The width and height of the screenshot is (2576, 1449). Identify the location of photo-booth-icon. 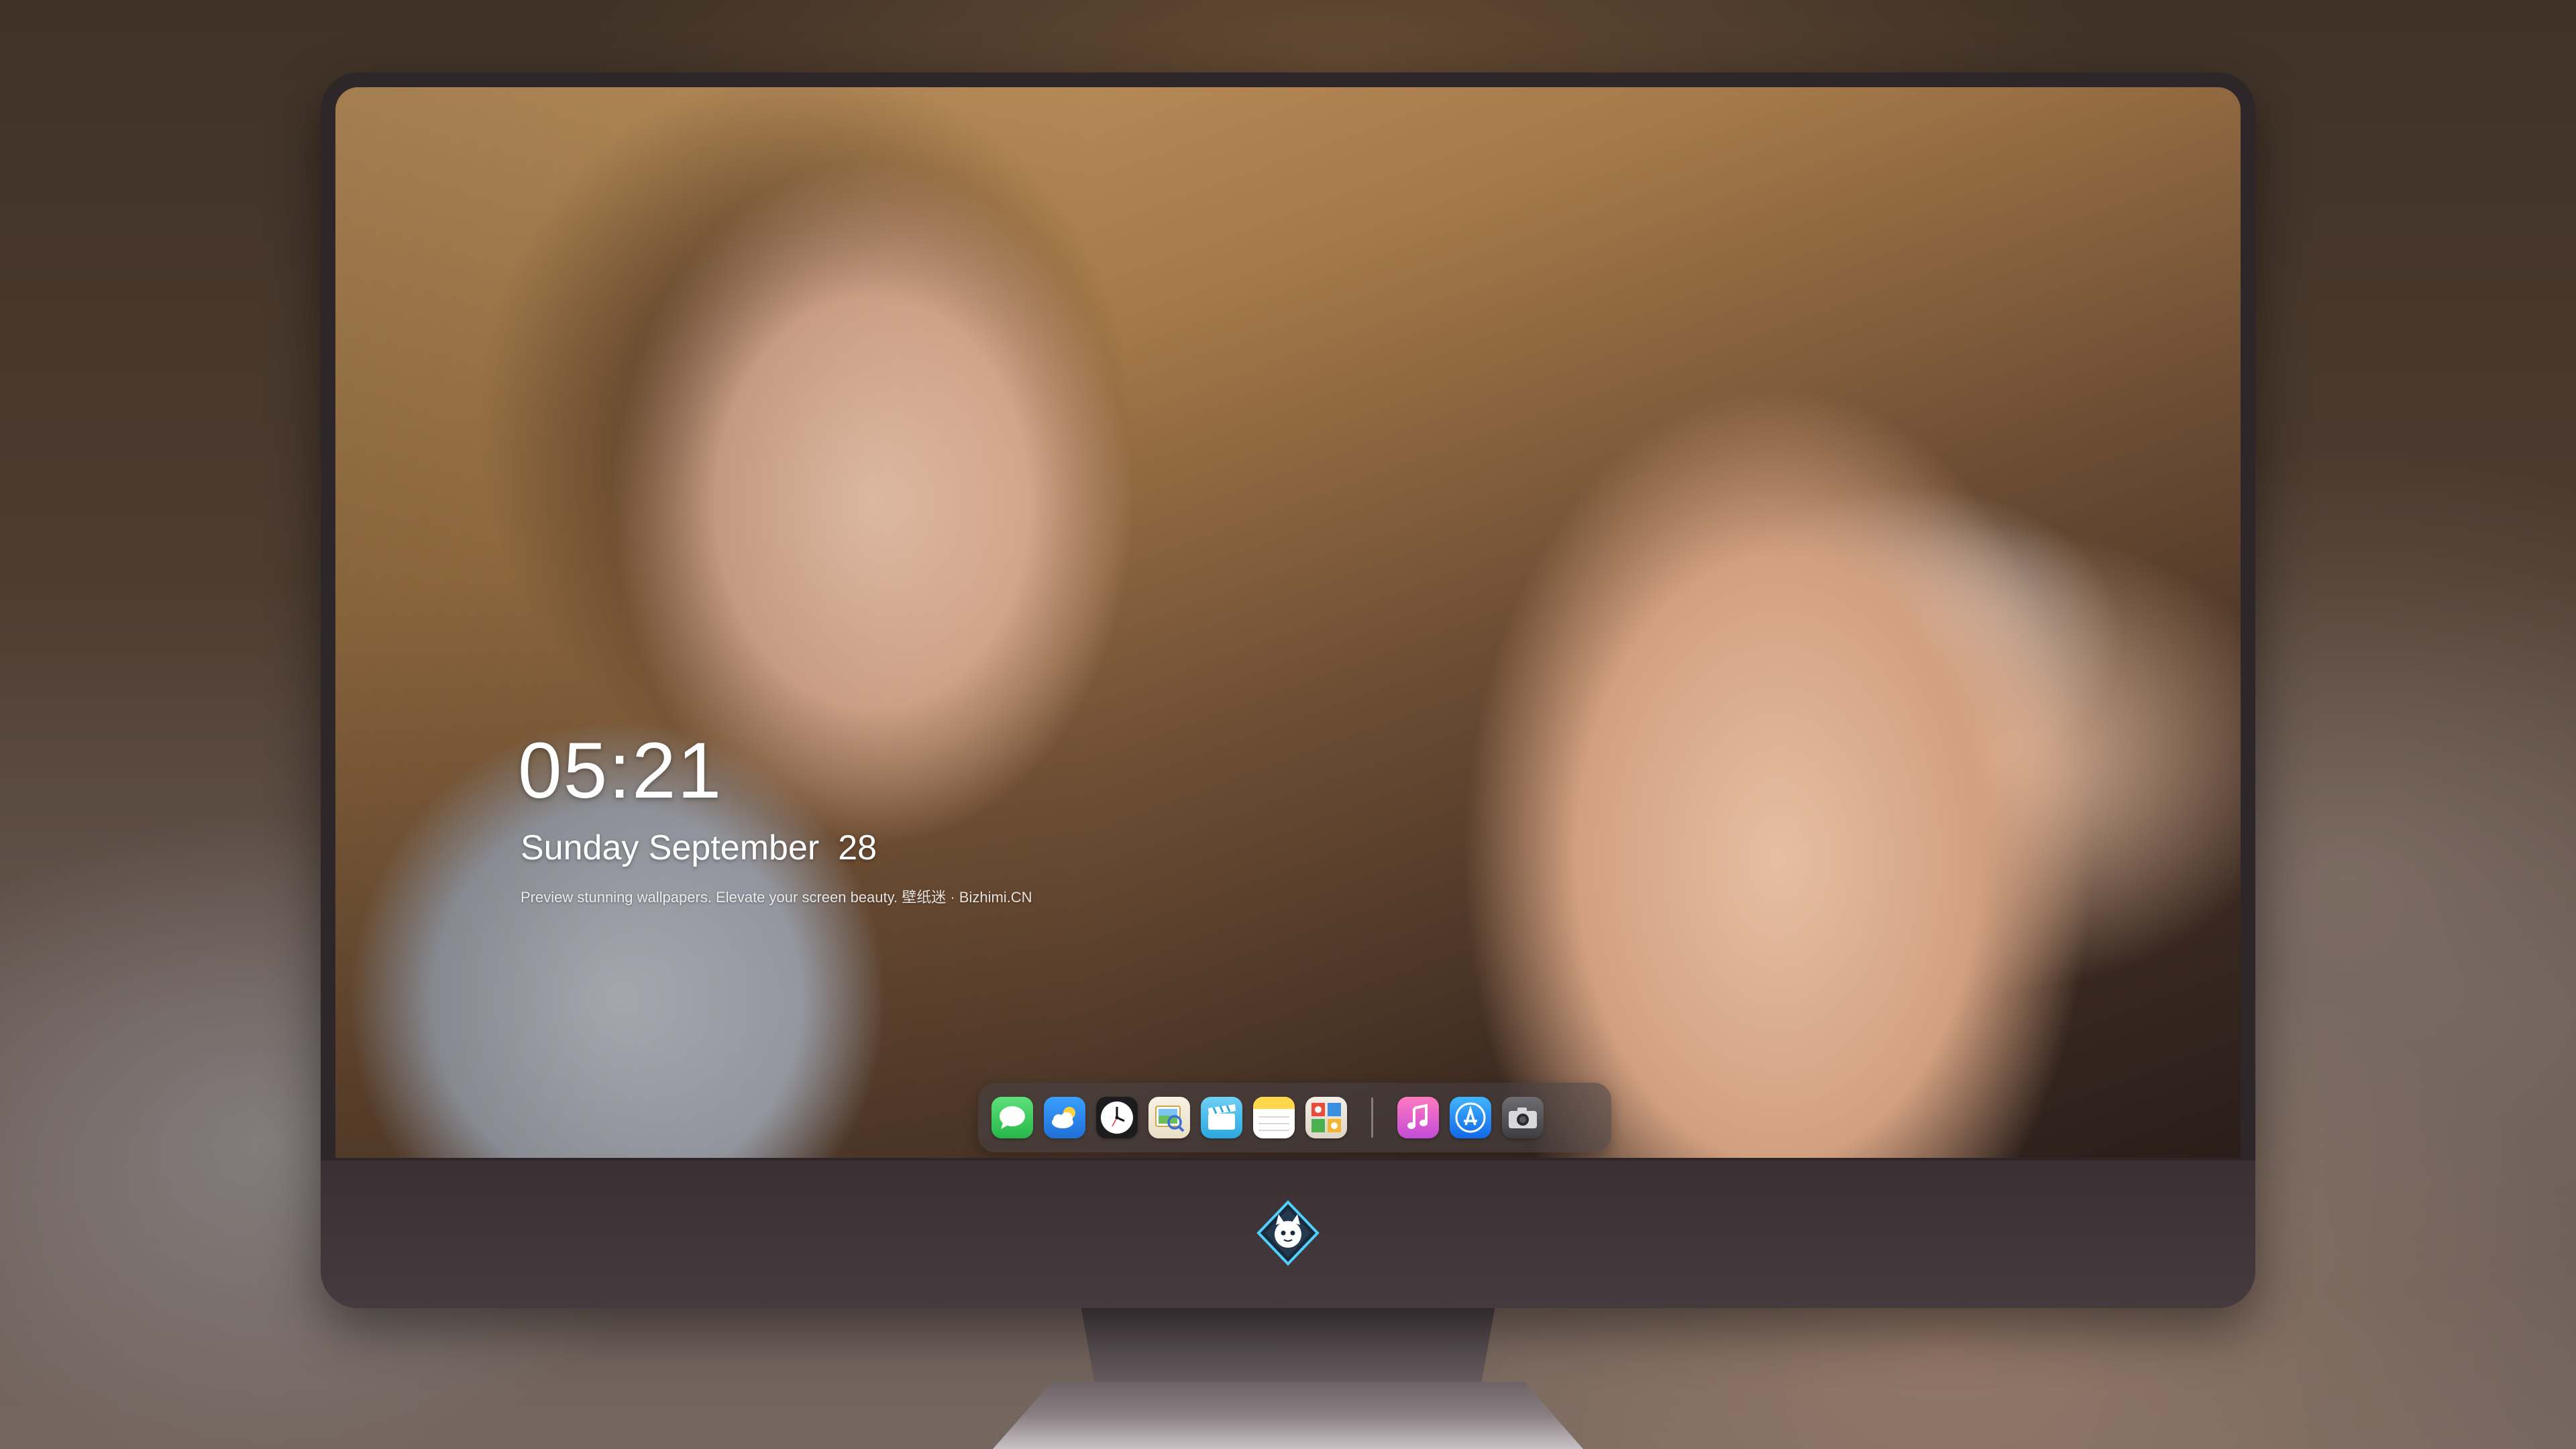
(1326, 1117).